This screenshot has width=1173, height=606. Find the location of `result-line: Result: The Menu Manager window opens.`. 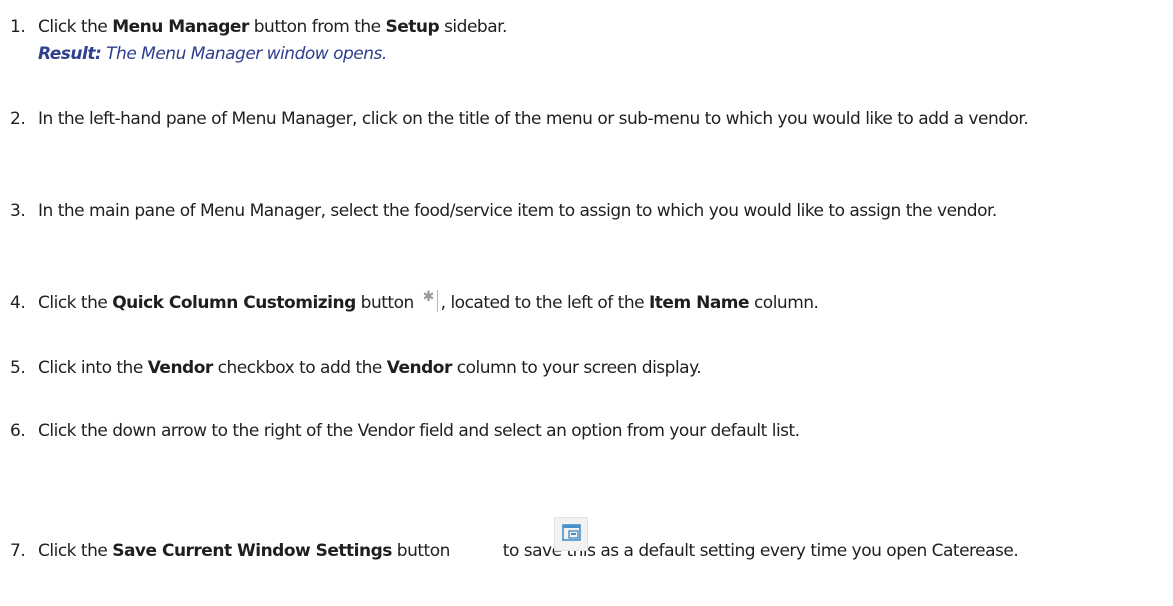

result-line: Result: The Menu Manager window opens. is located at coordinates (212, 54).